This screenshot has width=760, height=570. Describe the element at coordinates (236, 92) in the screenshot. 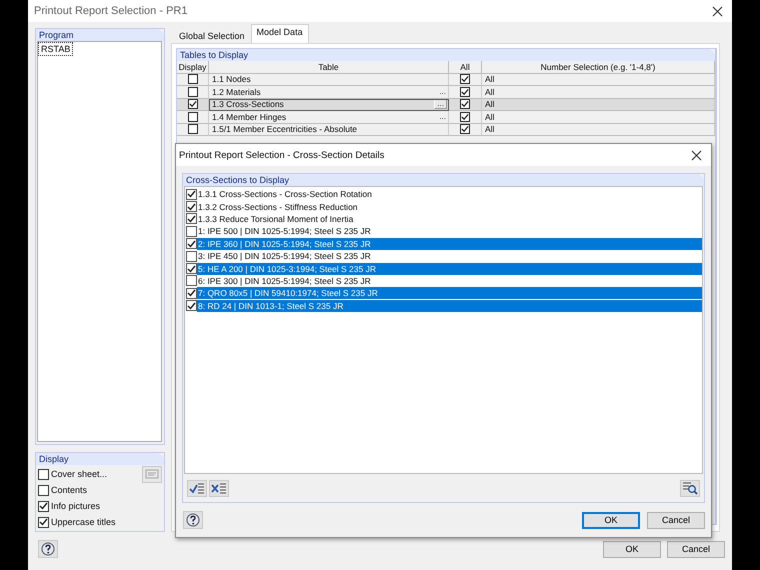

I see `table-name: 1.2 Materials` at that location.